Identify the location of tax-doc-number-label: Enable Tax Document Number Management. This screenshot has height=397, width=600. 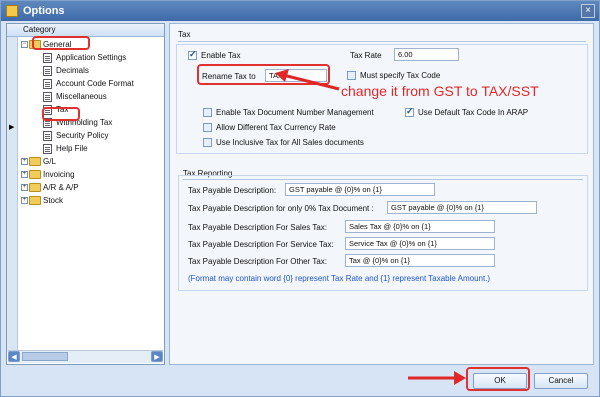
(295, 112).